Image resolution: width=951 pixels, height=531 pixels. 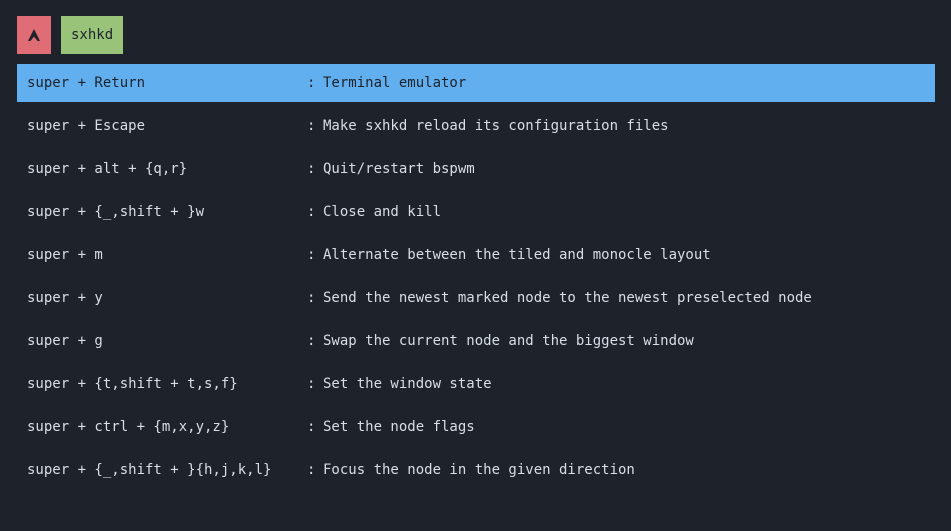 What do you see at coordinates (116, 212) in the screenshot?
I see `keybinding-key: super + {_,shift + }w` at bounding box center [116, 212].